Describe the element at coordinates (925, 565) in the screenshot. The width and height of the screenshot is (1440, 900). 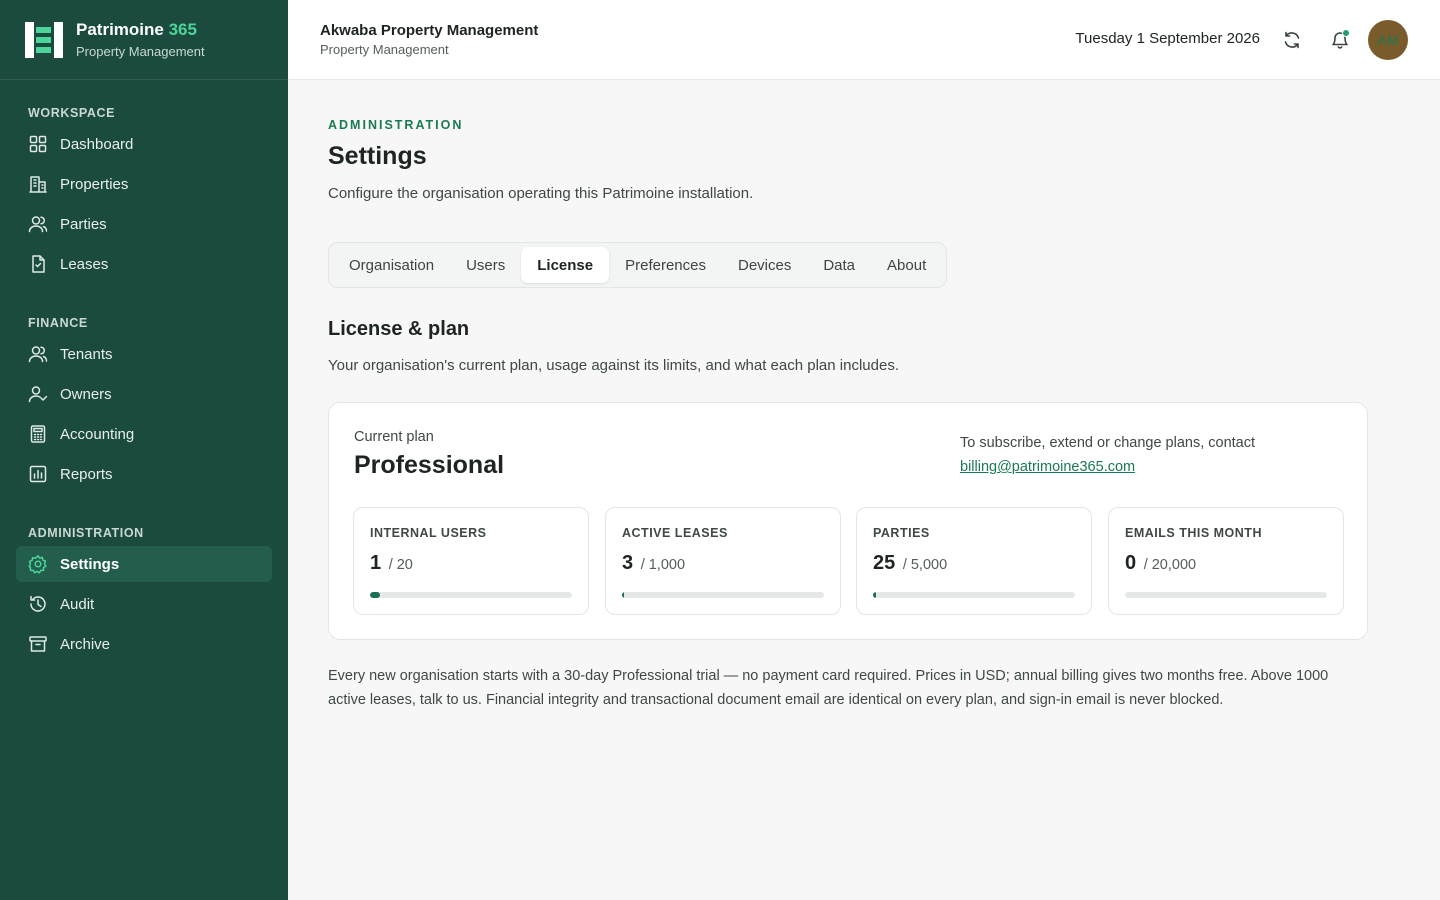
I see `usage-limit: / 5,000` at that location.